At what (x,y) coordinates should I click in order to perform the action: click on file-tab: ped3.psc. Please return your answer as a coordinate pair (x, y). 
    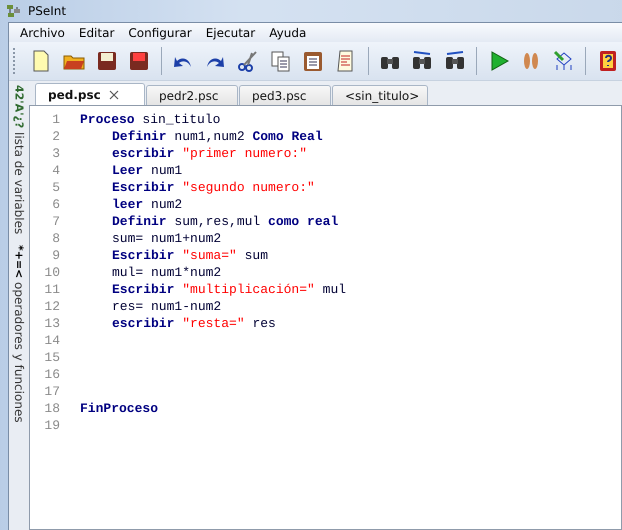
    Looking at the image, I should click on (285, 95).